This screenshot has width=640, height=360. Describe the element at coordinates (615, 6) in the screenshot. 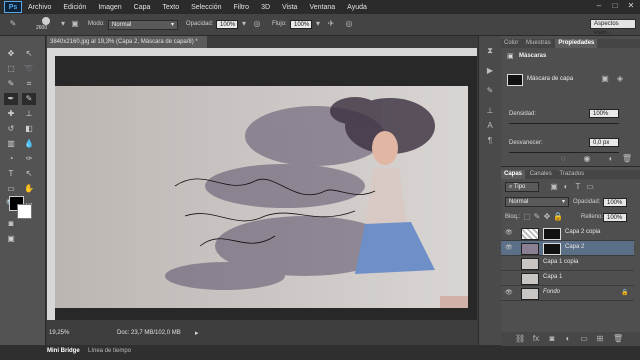

I see `maximize-icon: □` at that location.